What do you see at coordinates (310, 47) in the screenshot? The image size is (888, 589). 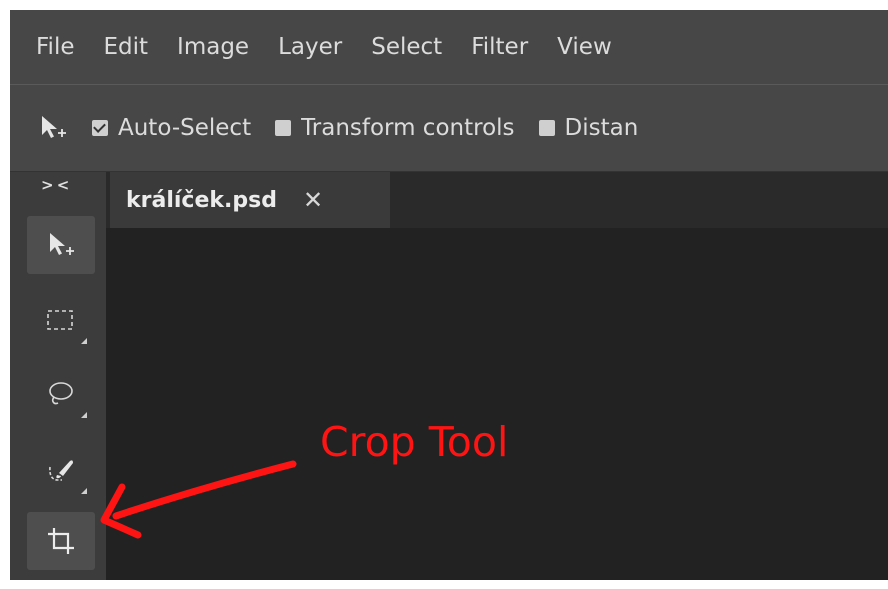 I see `menu-layer: Layer` at bounding box center [310, 47].